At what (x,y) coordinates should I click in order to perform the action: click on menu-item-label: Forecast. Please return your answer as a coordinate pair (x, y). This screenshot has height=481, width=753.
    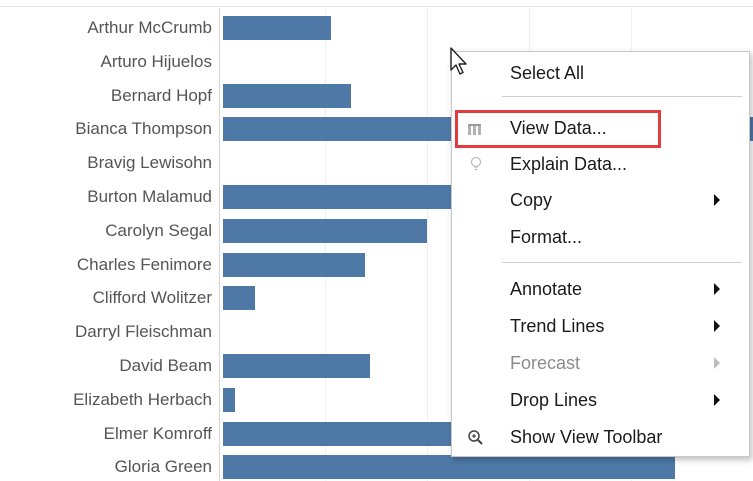
    Looking at the image, I should click on (545, 363).